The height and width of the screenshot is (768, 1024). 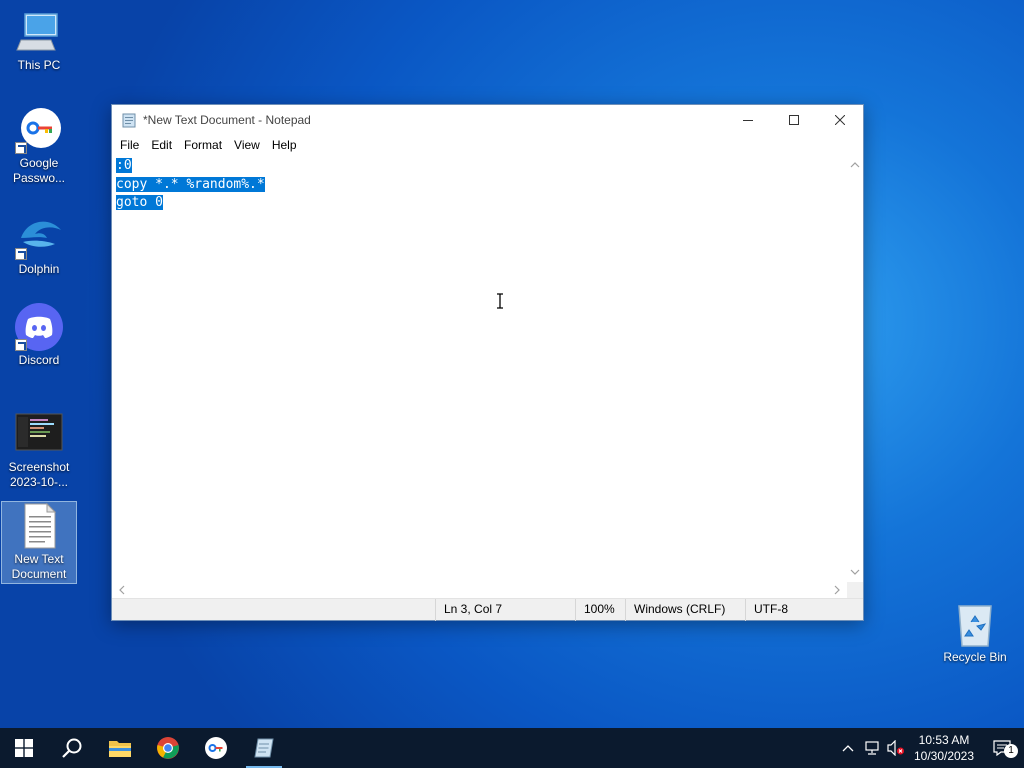 What do you see at coordinates (139, 202) in the screenshot?
I see `selected-text: goto 0` at bounding box center [139, 202].